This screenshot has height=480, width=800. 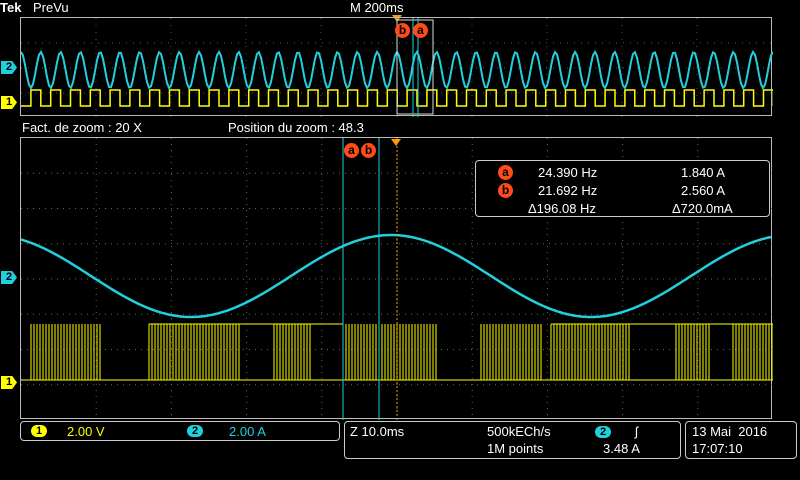 What do you see at coordinates (717, 448) in the screenshot?
I see `time: 17:07:10` at bounding box center [717, 448].